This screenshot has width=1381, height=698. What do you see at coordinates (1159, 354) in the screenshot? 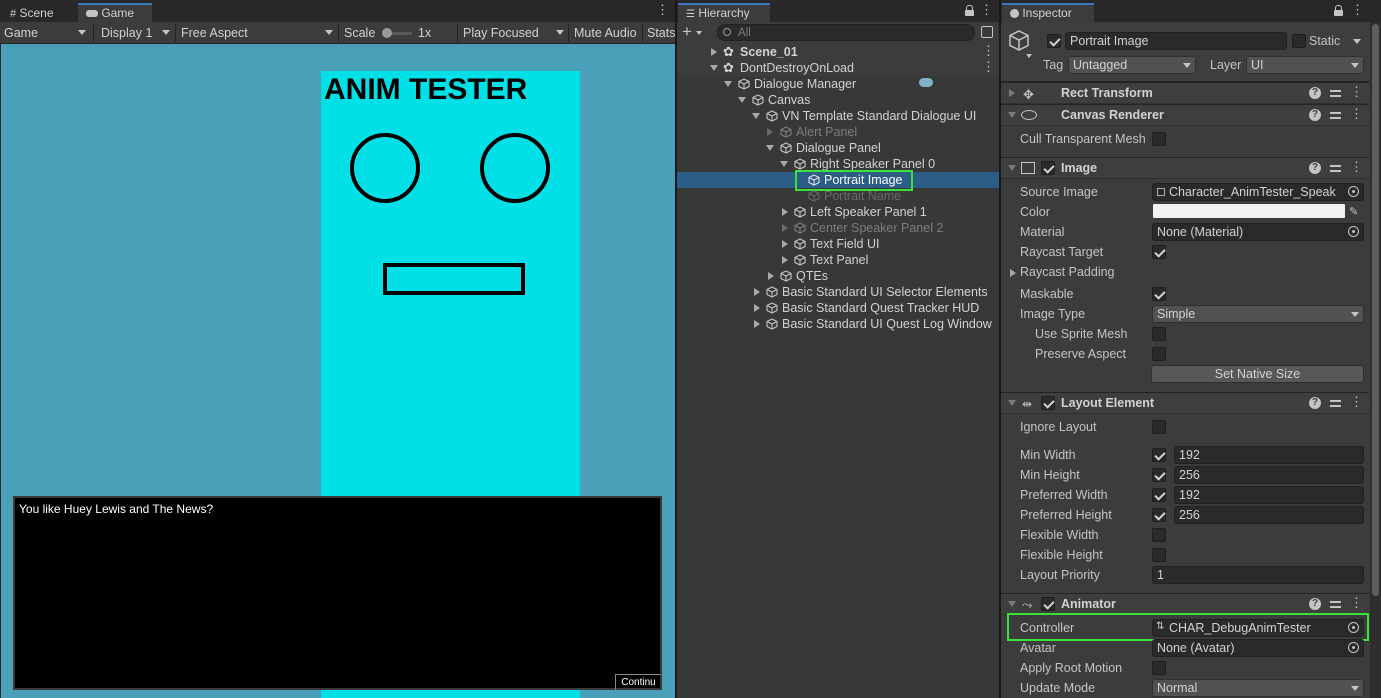
I see `preserve-aspect-checkbox` at bounding box center [1159, 354].